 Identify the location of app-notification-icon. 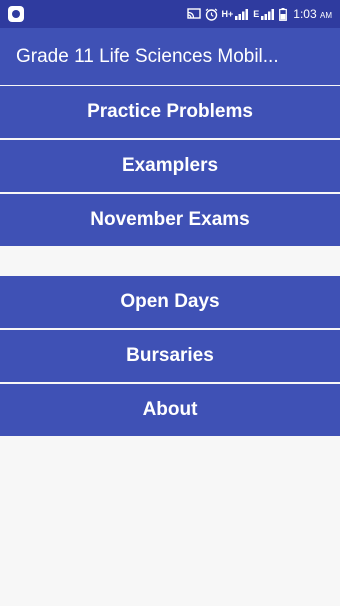
(16, 14).